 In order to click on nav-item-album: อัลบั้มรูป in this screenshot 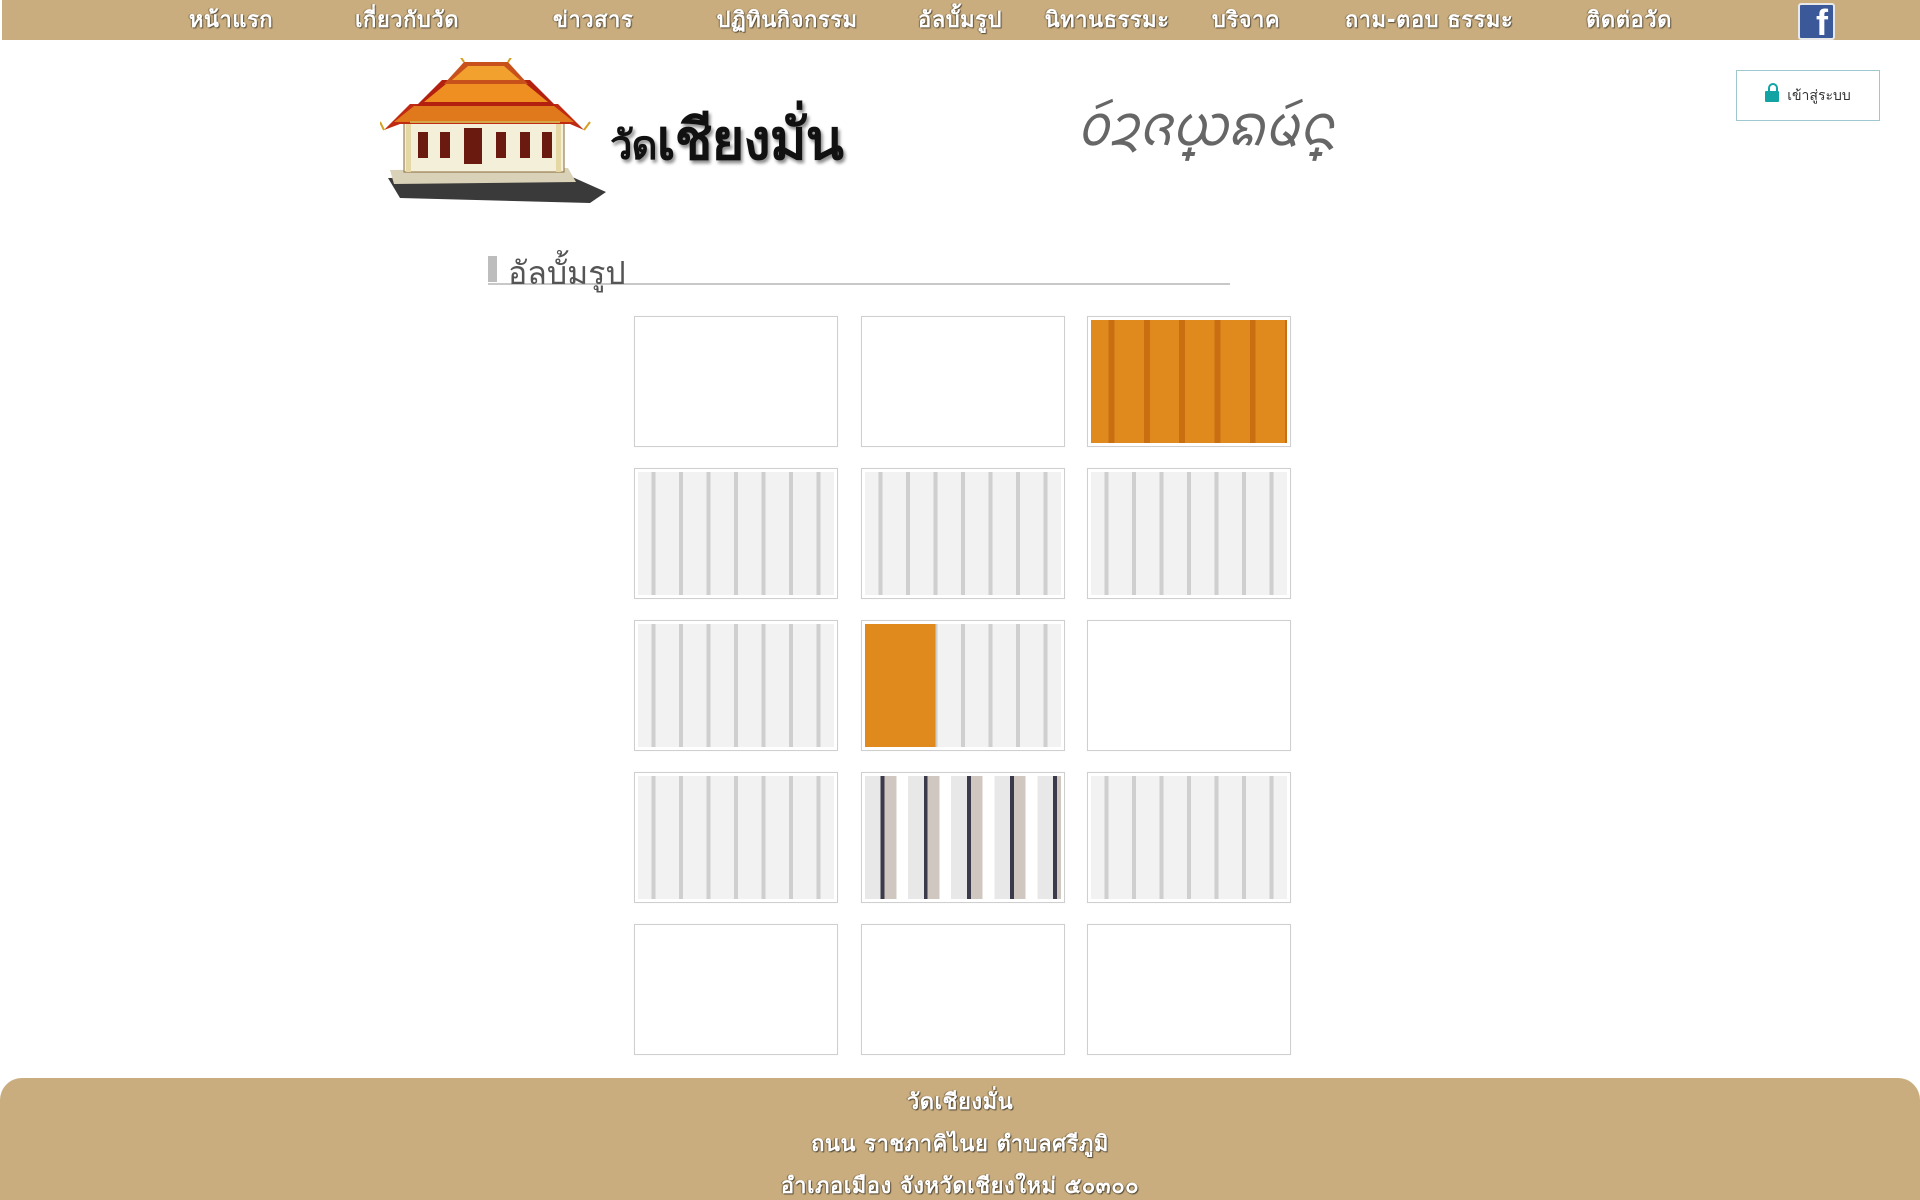, I will do `click(960, 21)`.